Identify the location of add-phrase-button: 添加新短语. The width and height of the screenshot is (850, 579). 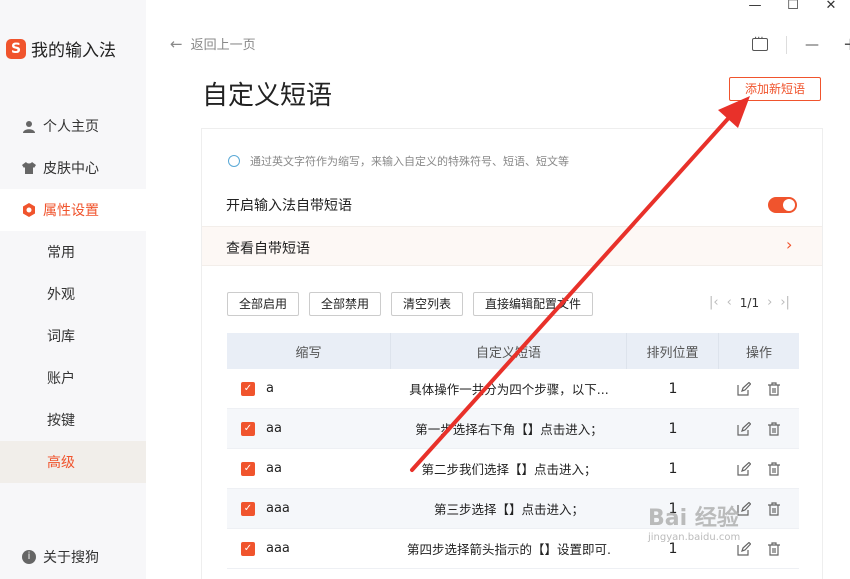
(775, 89).